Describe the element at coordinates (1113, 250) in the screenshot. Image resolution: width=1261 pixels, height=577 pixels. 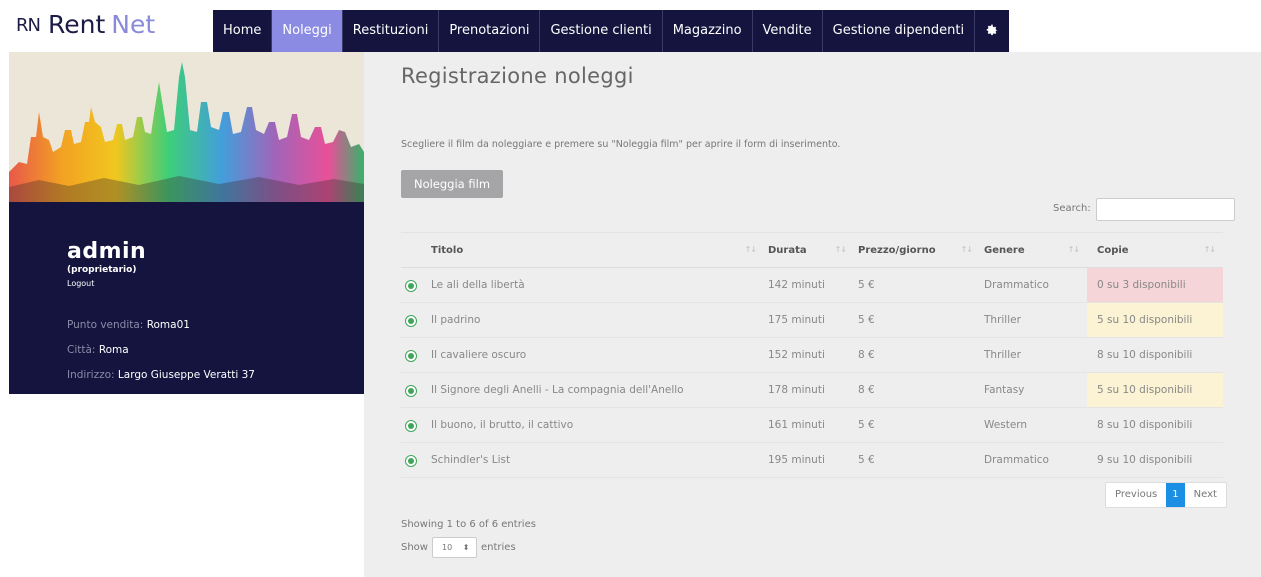
I see `header-copie-label: Copie` at that location.